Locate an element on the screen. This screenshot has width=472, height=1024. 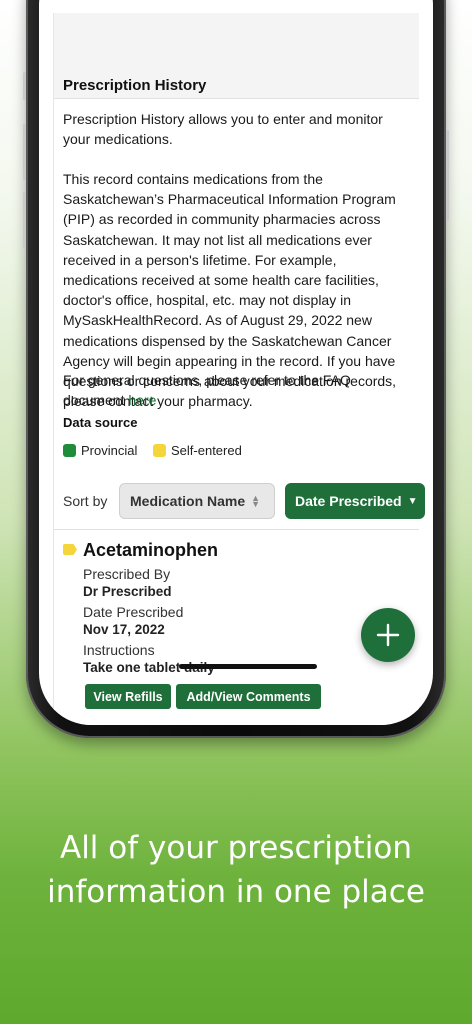
sort-date-prescribed-label: Date Prescribed is located at coordinates (348, 501).